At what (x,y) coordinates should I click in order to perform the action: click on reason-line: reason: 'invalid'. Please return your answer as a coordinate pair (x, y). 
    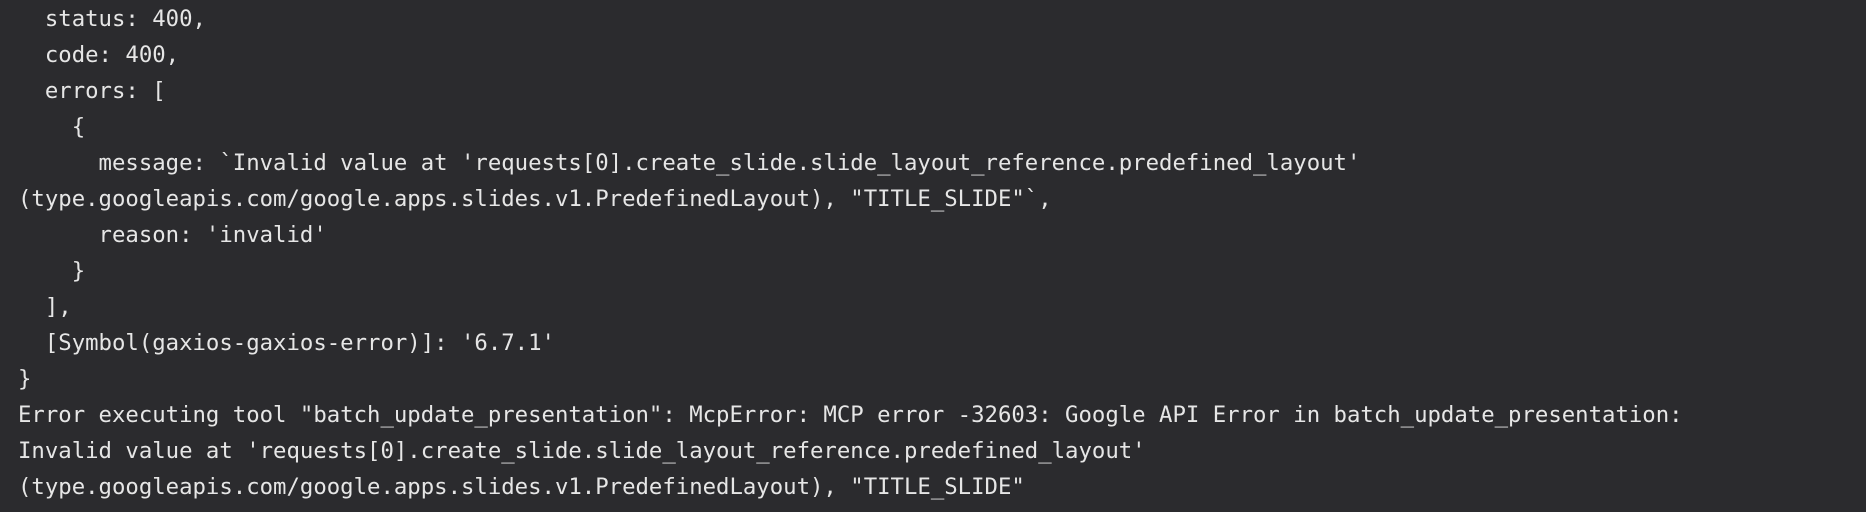
    Looking at the image, I should click on (172, 235).